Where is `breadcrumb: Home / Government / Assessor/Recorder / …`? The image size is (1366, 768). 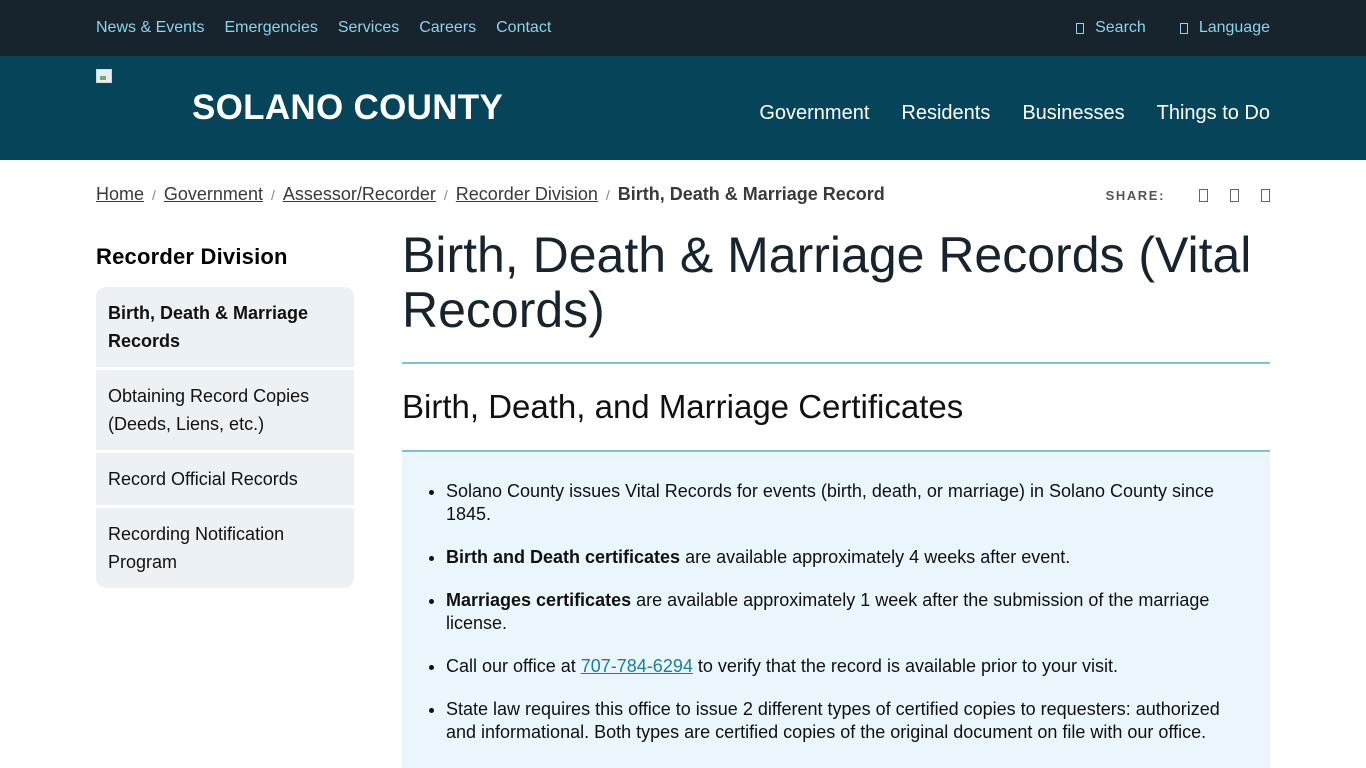
breadcrumb: Home / Government / Assessor/Recorder / … is located at coordinates (490, 194).